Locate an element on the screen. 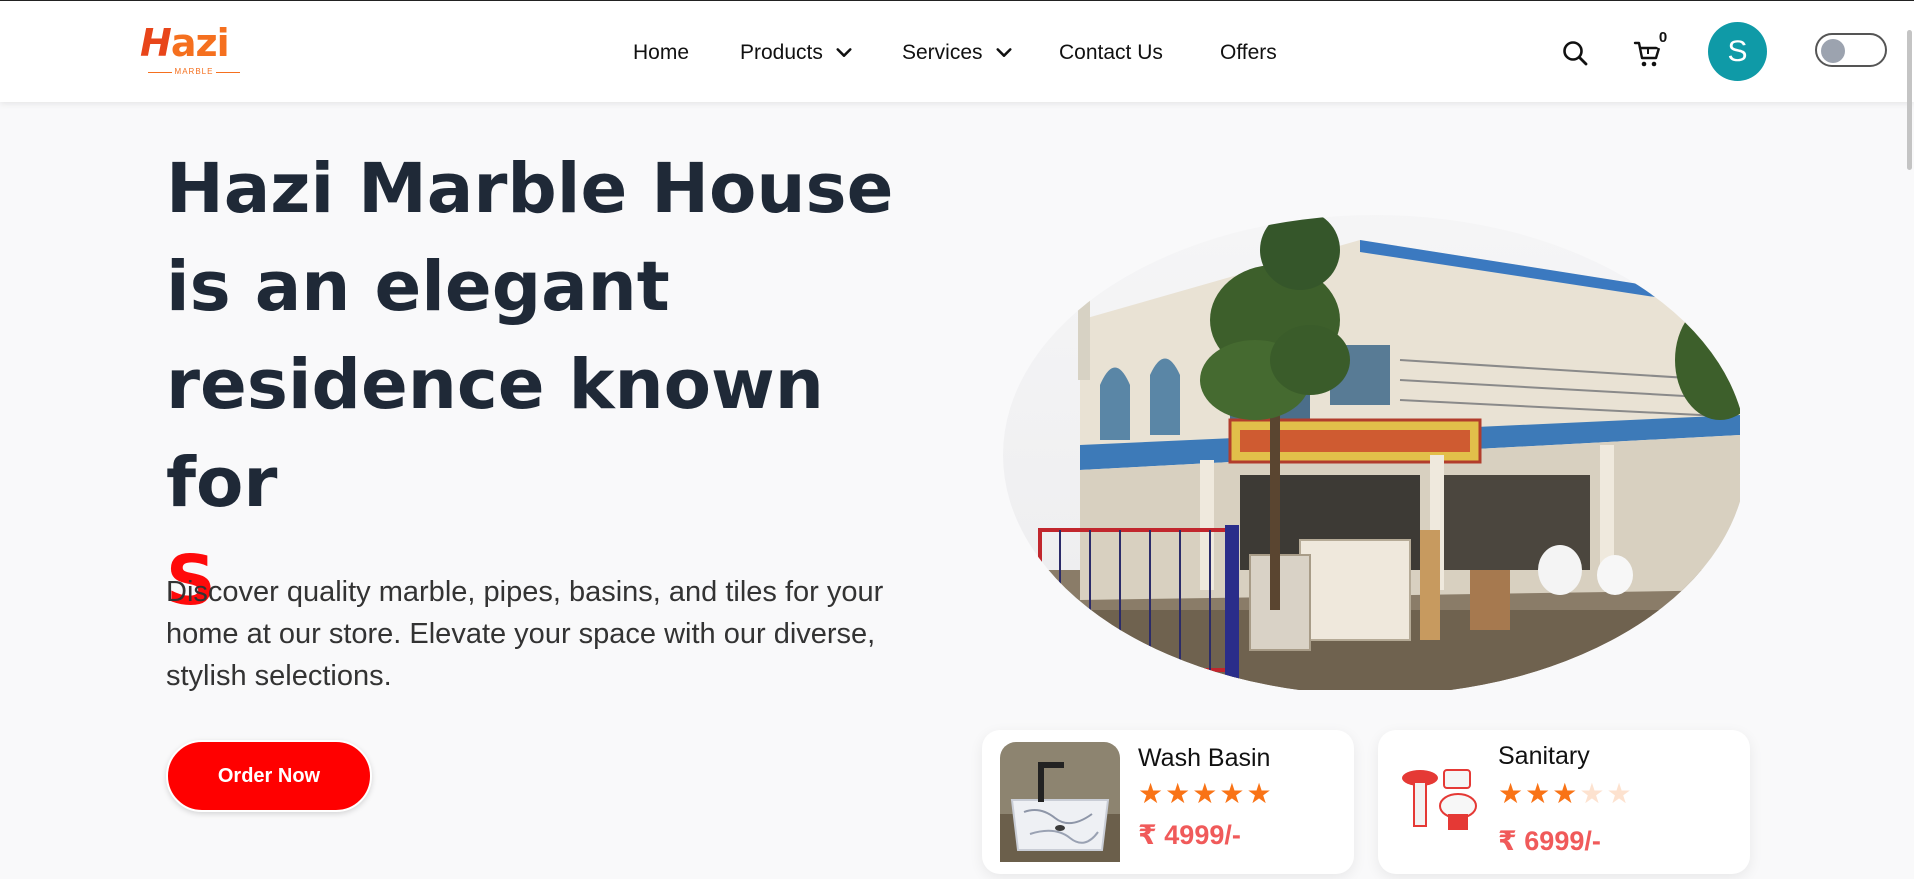 The width and height of the screenshot is (1914, 879). nav-home: Home is located at coordinates (661, 53).